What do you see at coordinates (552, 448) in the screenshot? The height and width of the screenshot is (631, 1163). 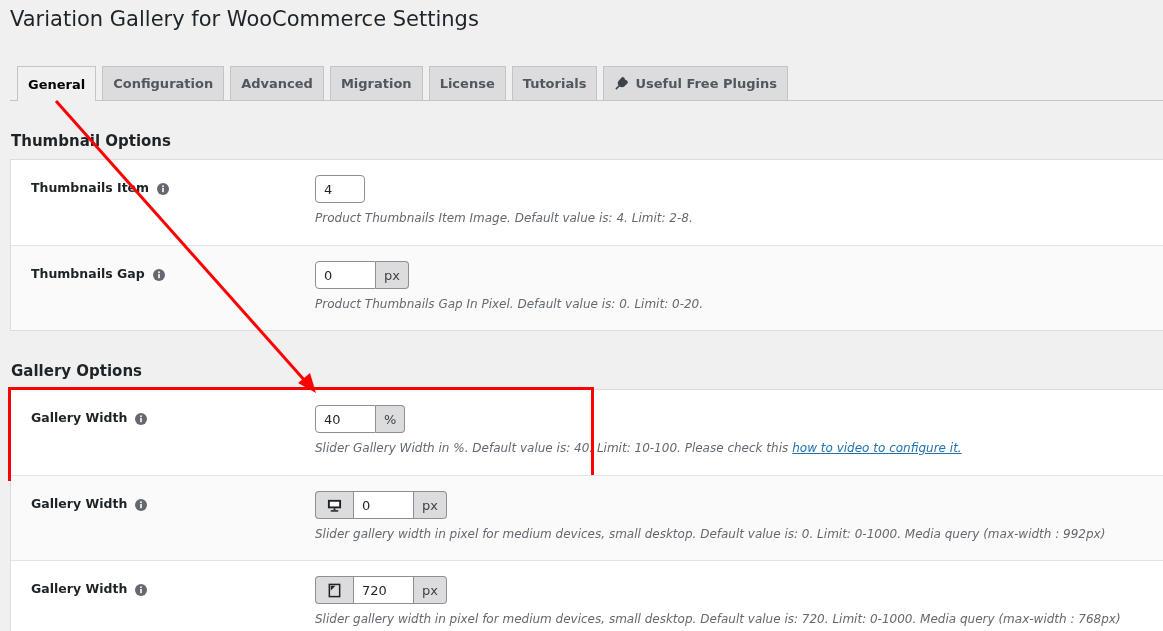 I see `field-description: Slider Gallery Width in %. Default value is: 40. Limit: 10-100. Please check this` at bounding box center [552, 448].